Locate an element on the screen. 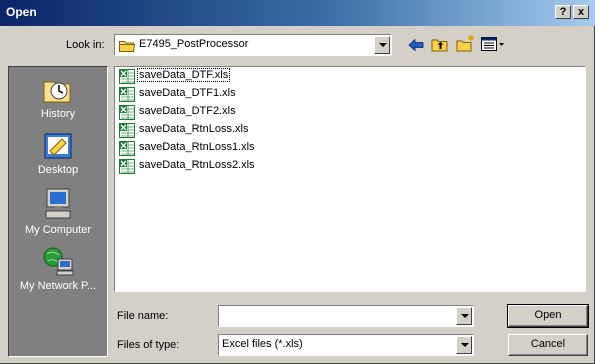 Image resolution: width=595 pixels, height=364 pixels. back-arrow-icon is located at coordinates (416, 45).